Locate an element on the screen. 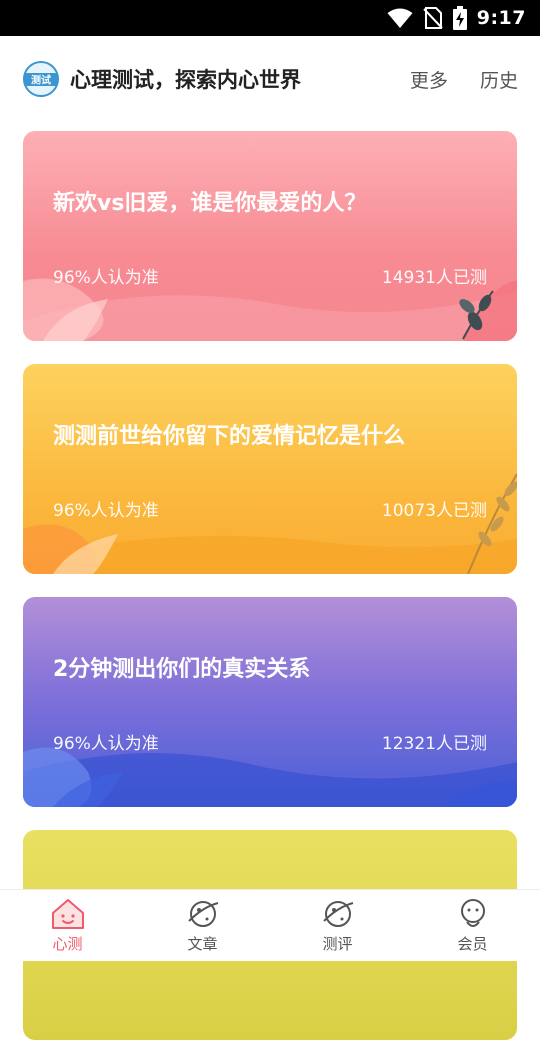 This screenshot has width=540, height=1040. bottom-nav: 心测 文章 测评 会员 is located at coordinates (270, 925).